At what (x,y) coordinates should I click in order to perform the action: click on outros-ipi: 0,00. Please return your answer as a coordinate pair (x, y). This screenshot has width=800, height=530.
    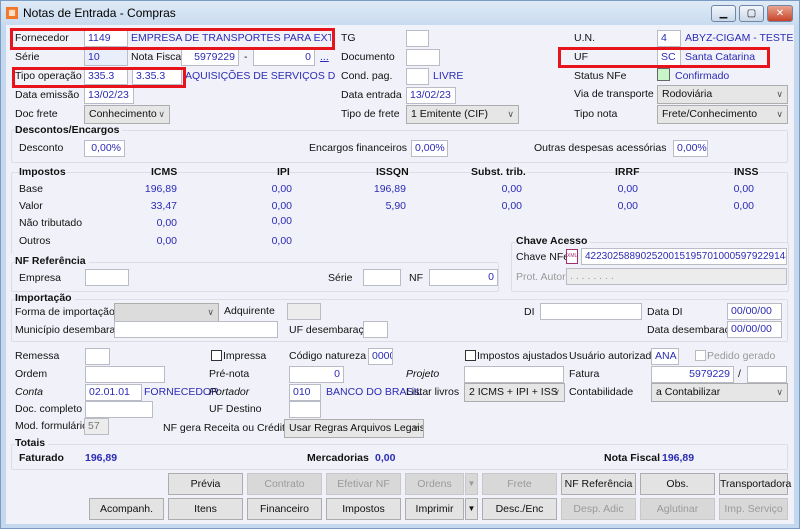
    Looking at the image, I should click on (281, 241).